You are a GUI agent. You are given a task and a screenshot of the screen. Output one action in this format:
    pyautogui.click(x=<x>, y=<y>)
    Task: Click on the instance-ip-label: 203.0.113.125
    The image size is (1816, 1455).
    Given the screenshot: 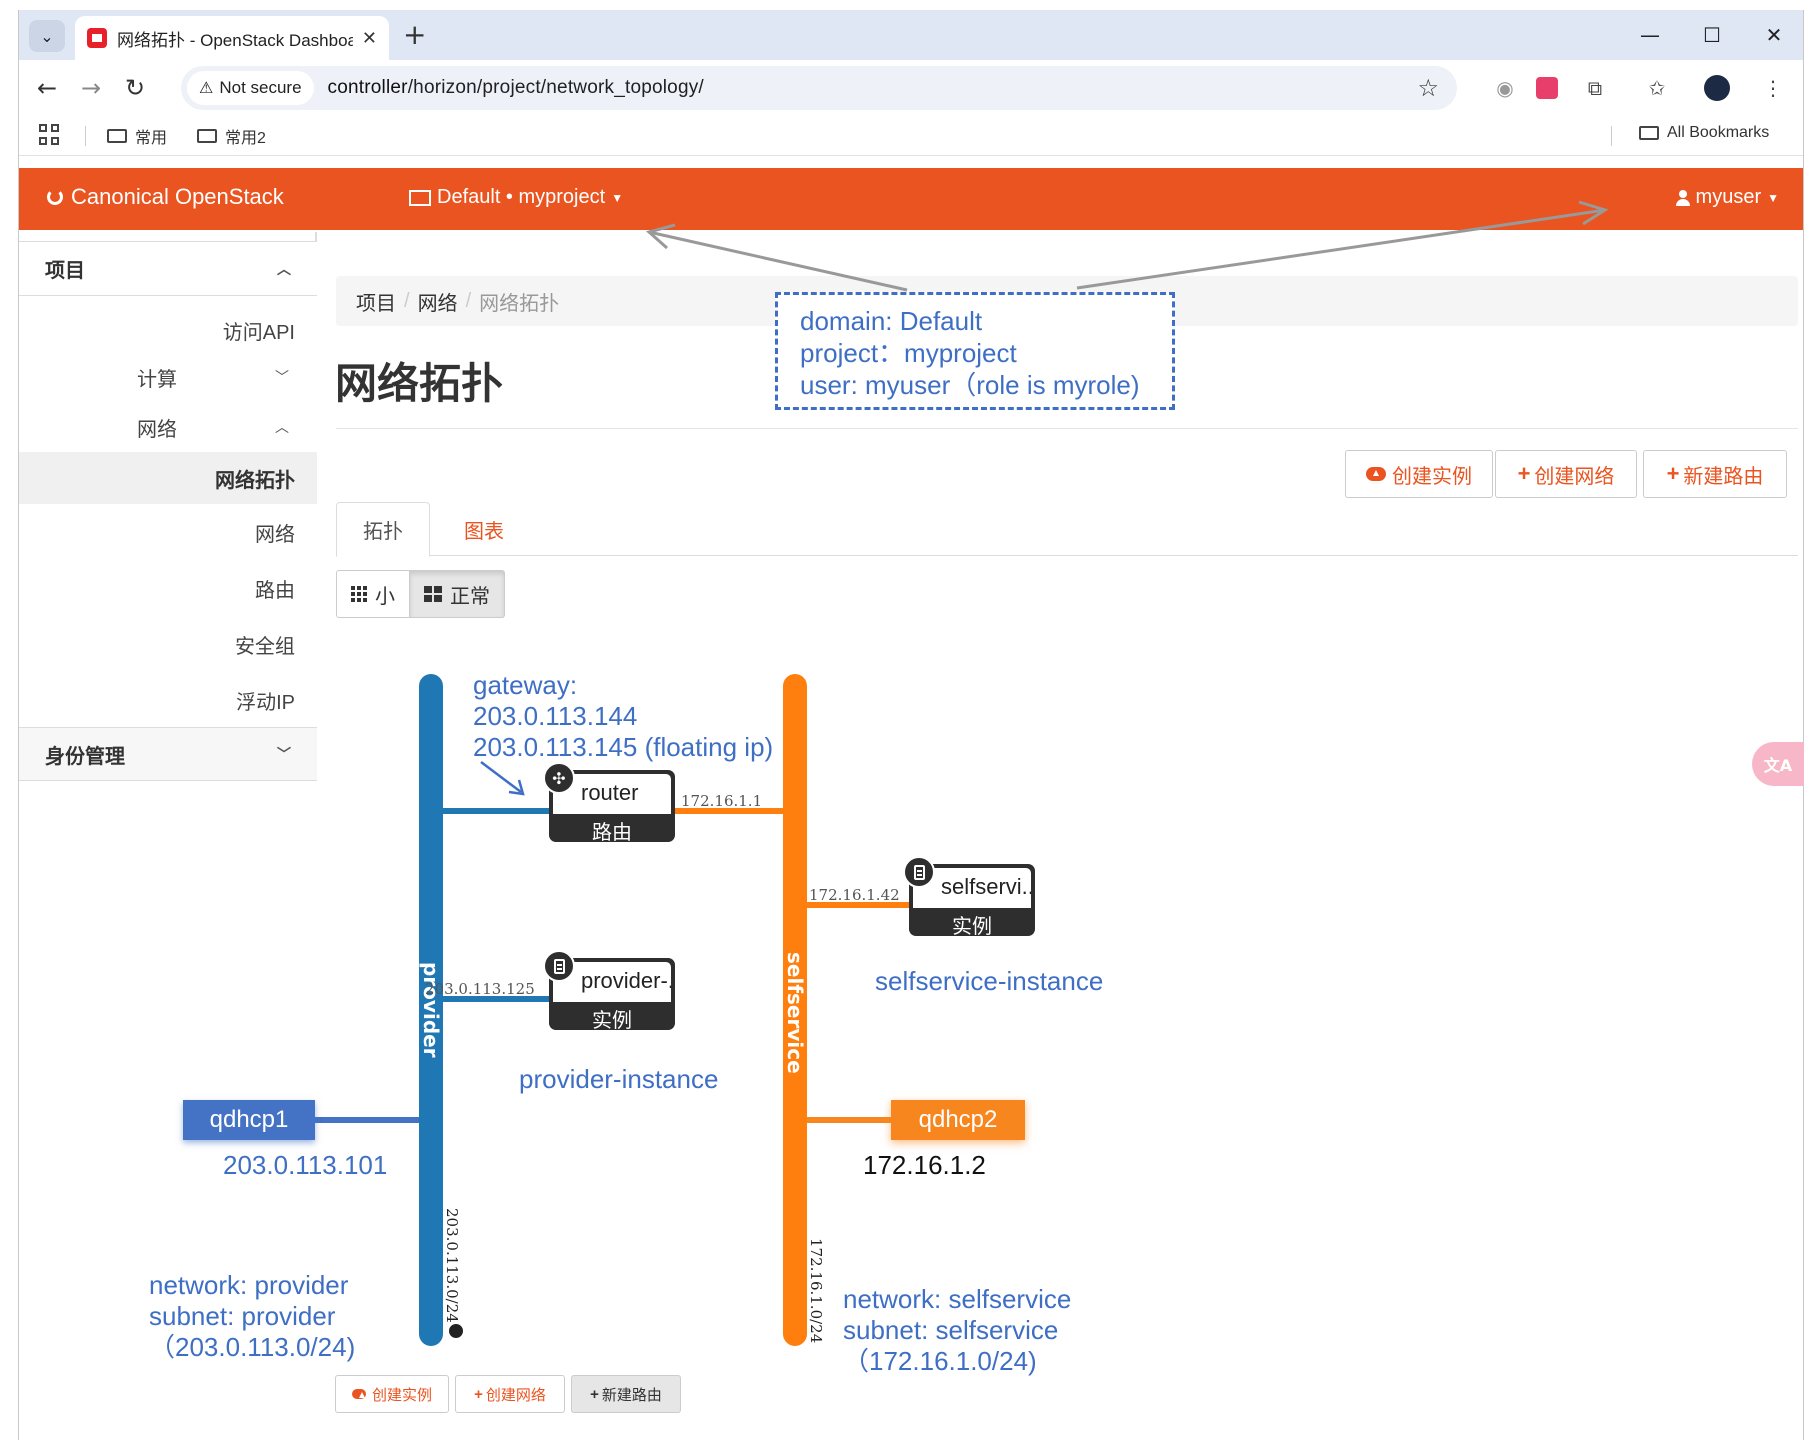 What is the action you would take?
    pyautogui.click(x=480, y=989)
    